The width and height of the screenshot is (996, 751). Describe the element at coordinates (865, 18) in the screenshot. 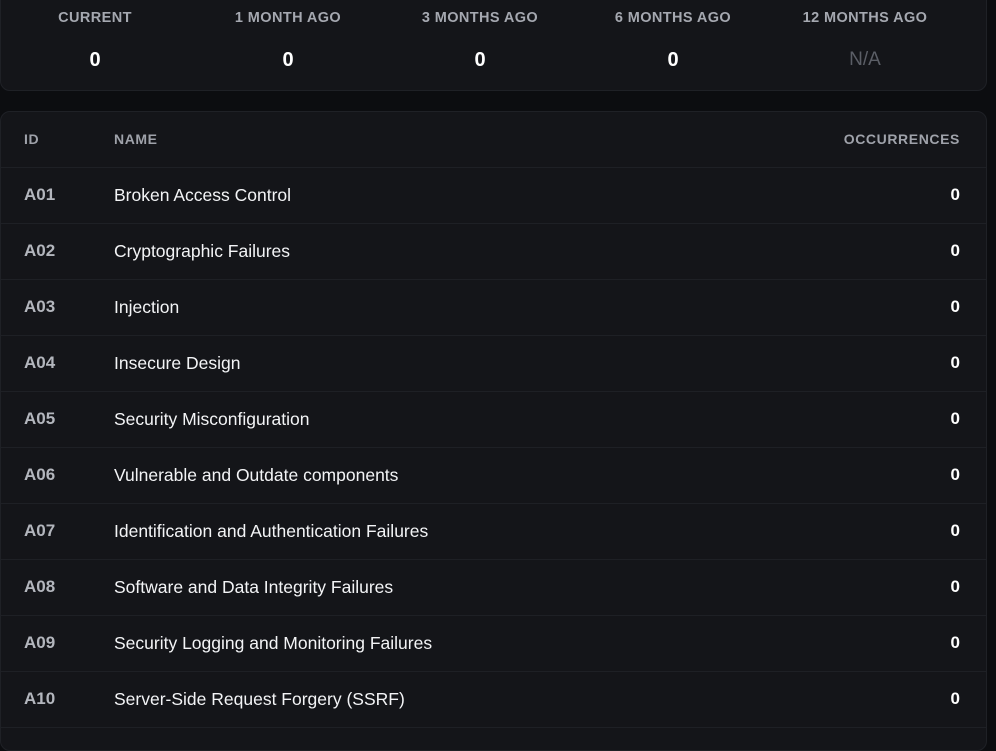

I see `stat-label: 12 MONTHS AGO` at that location.